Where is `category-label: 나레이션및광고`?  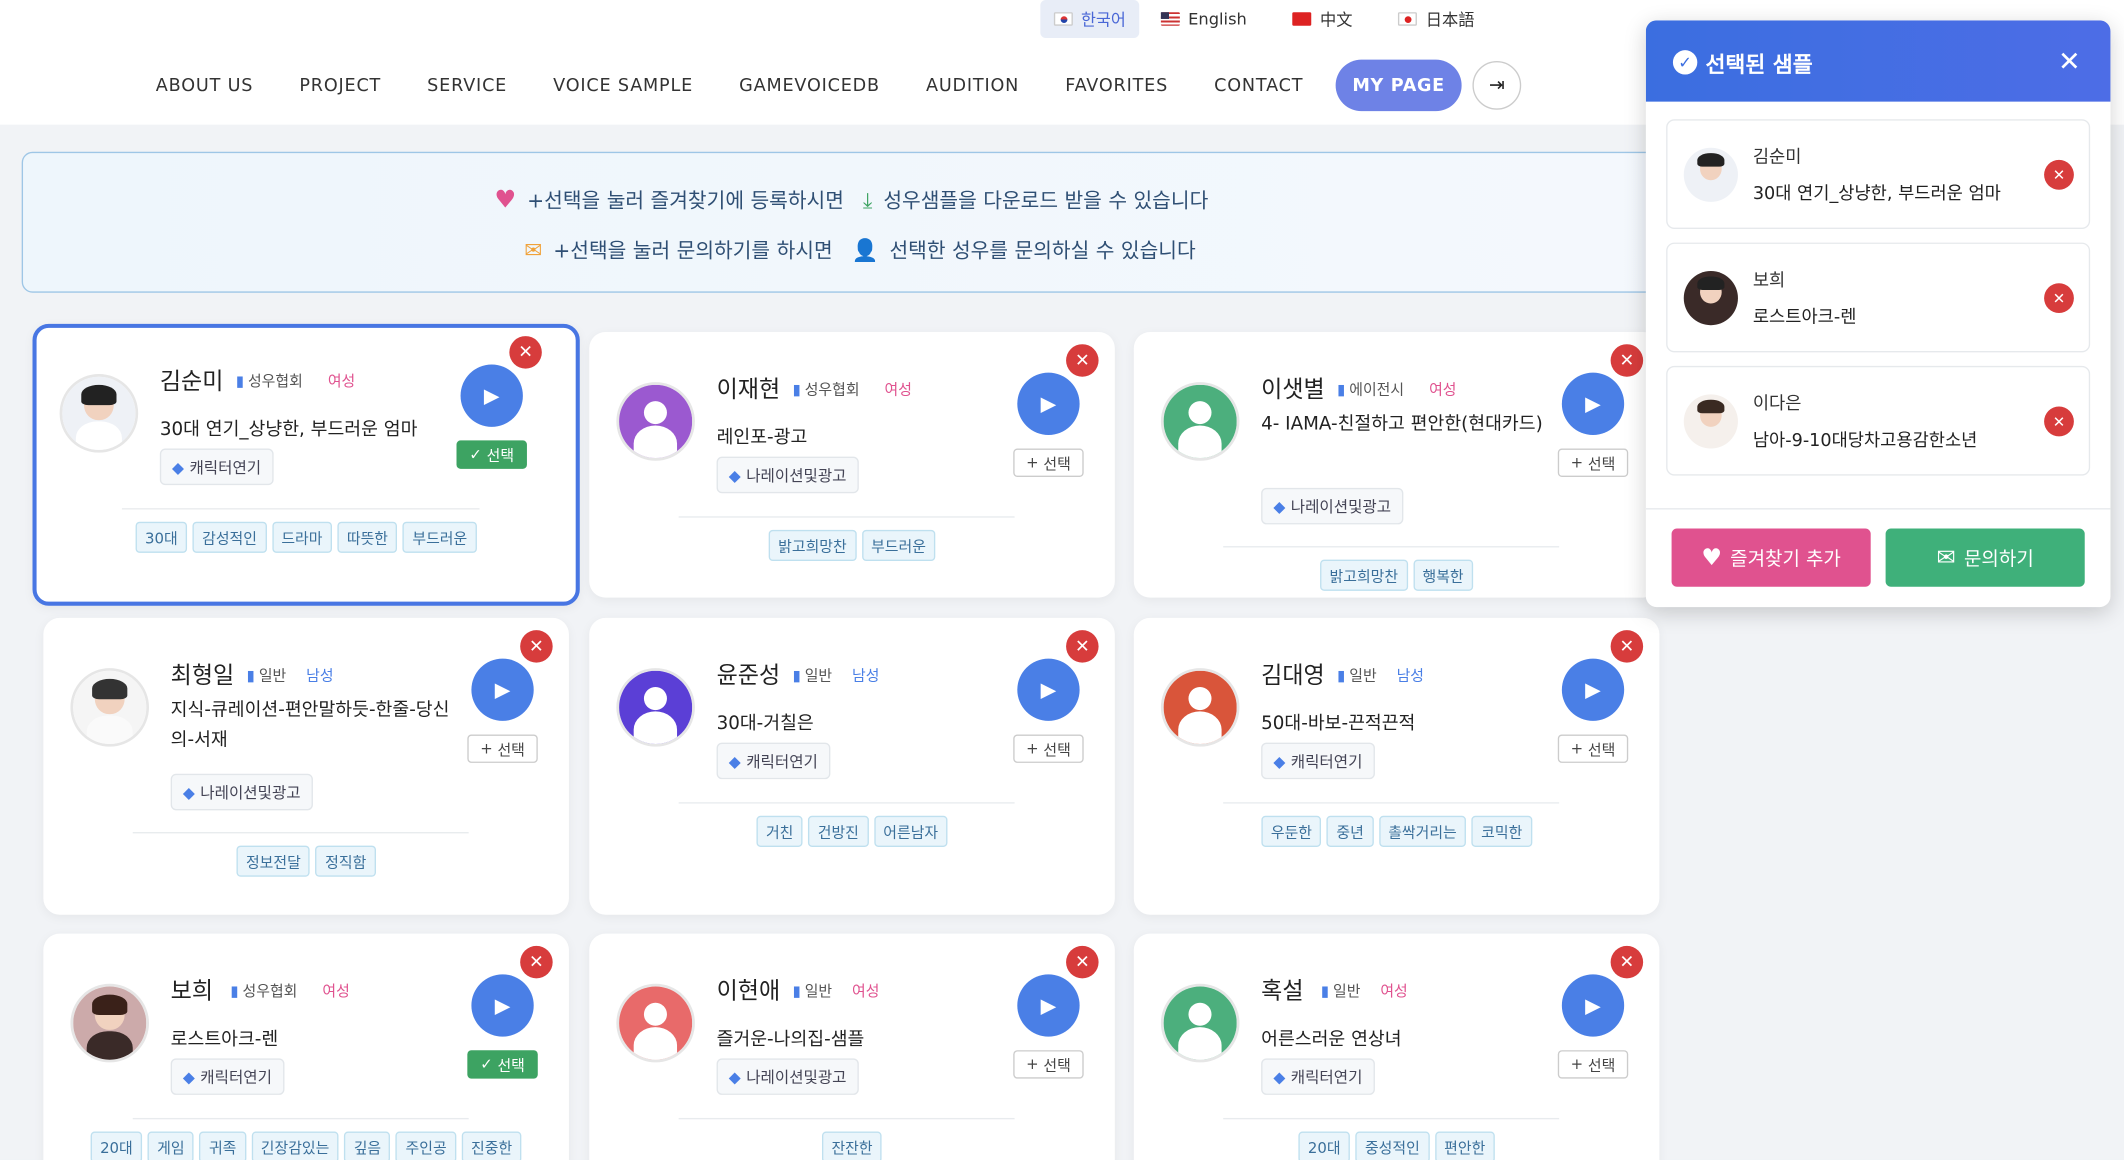 category-label: 나레이션및광고 is located at coordinates (1341, 506).